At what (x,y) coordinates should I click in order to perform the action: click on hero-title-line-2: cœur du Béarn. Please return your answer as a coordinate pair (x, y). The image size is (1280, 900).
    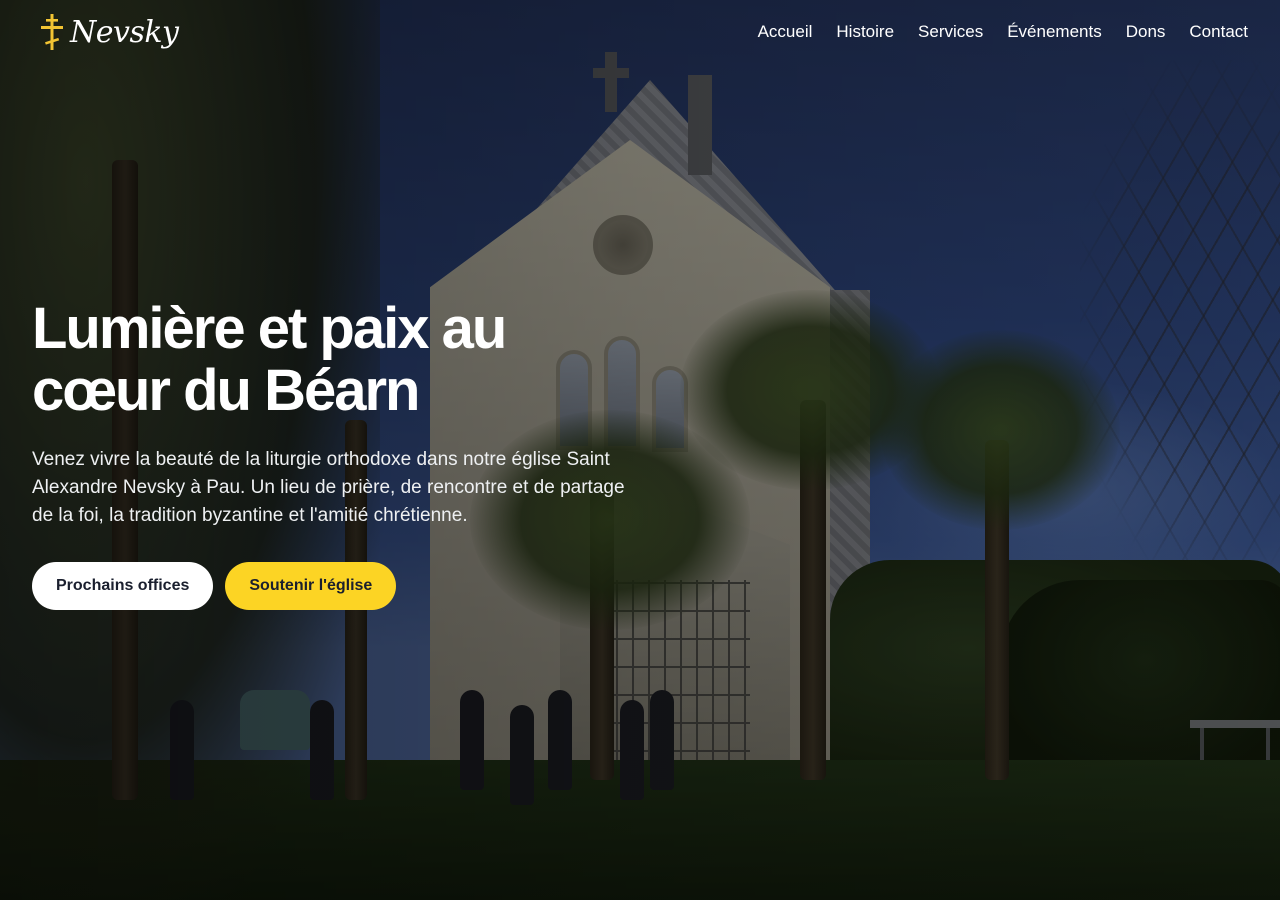
    Looking at the image, I should click on (226, 390).